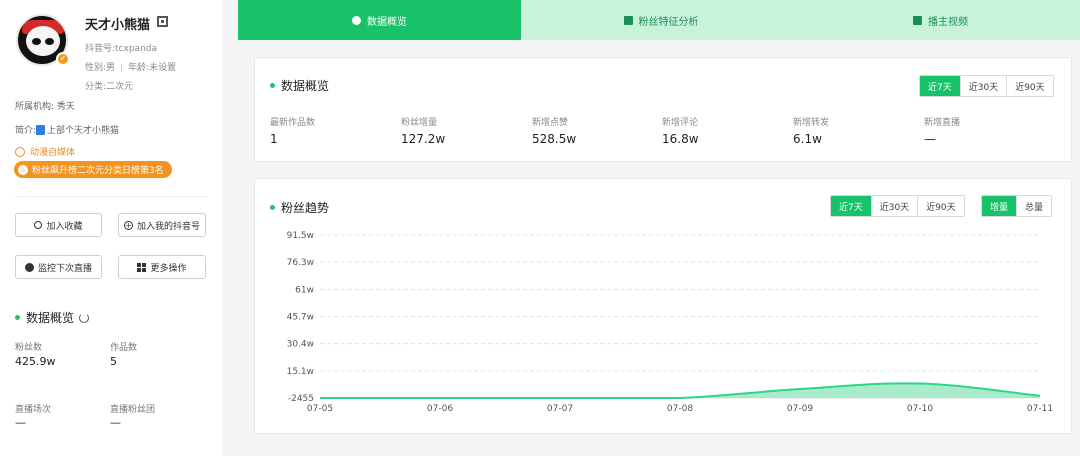 The height and width of the screenshot is (456, 1080). I want to click on trend-mode-selector: 增量 总量, so click(1017, 206).